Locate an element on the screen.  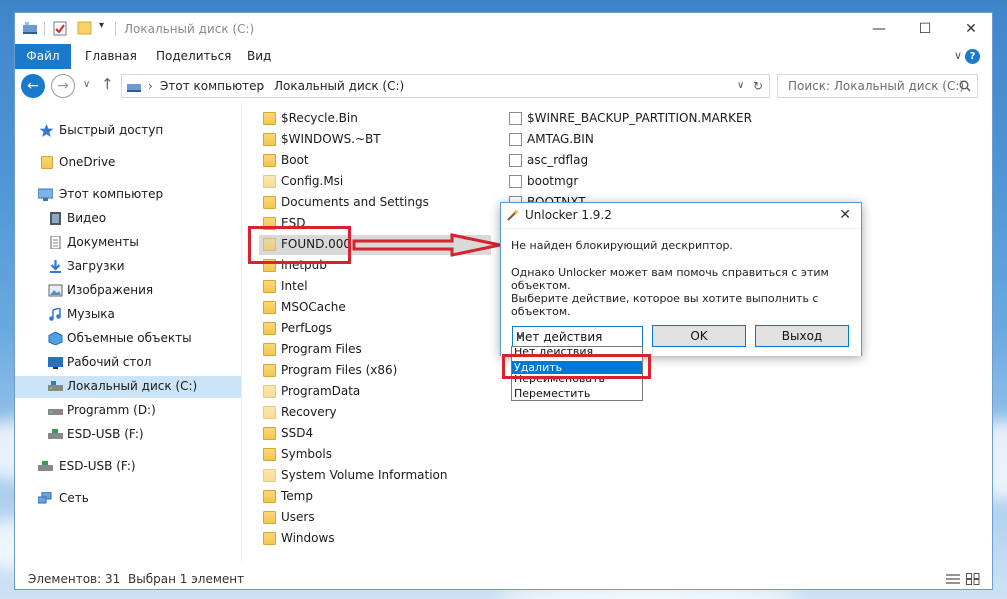
breadcrumb-this-pc: Этот компьютер is located at coordinates (212, 86).